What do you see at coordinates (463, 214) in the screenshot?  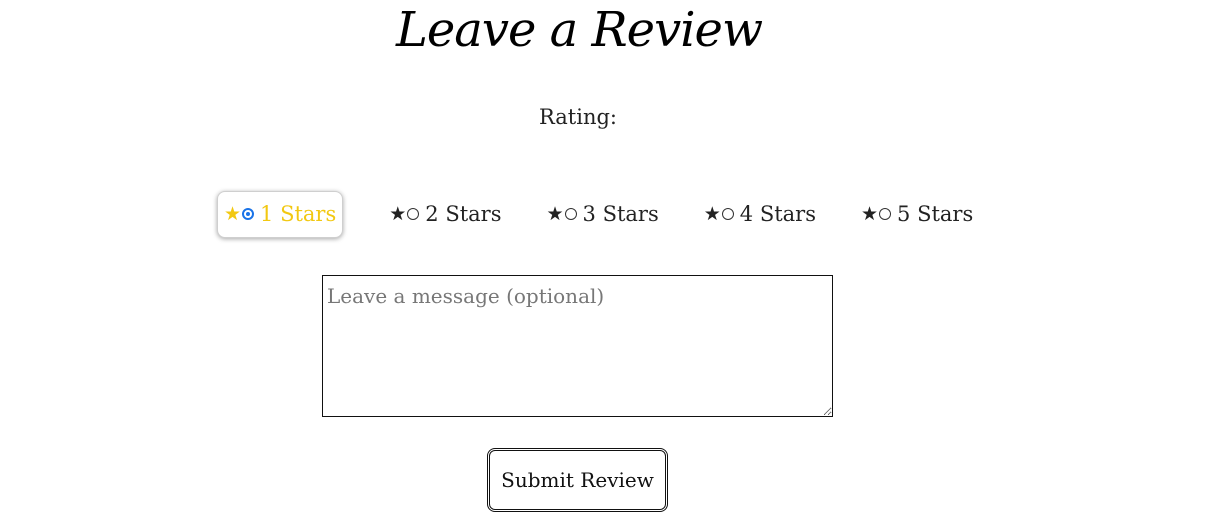 I see `rating-option-label: 2 Stars` at bounding box center [463, 214].